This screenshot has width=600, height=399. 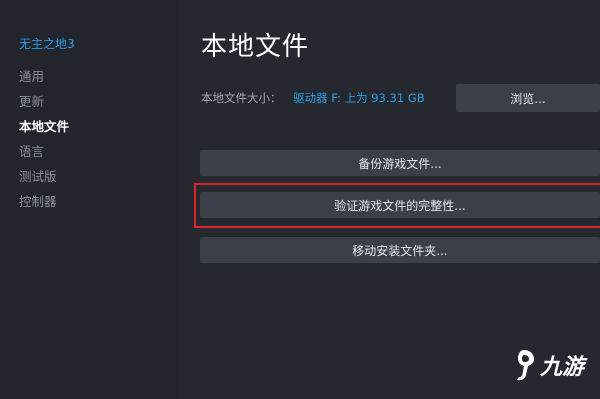 I want to click on page-title: 本地文件, so click(x=255, y=47).